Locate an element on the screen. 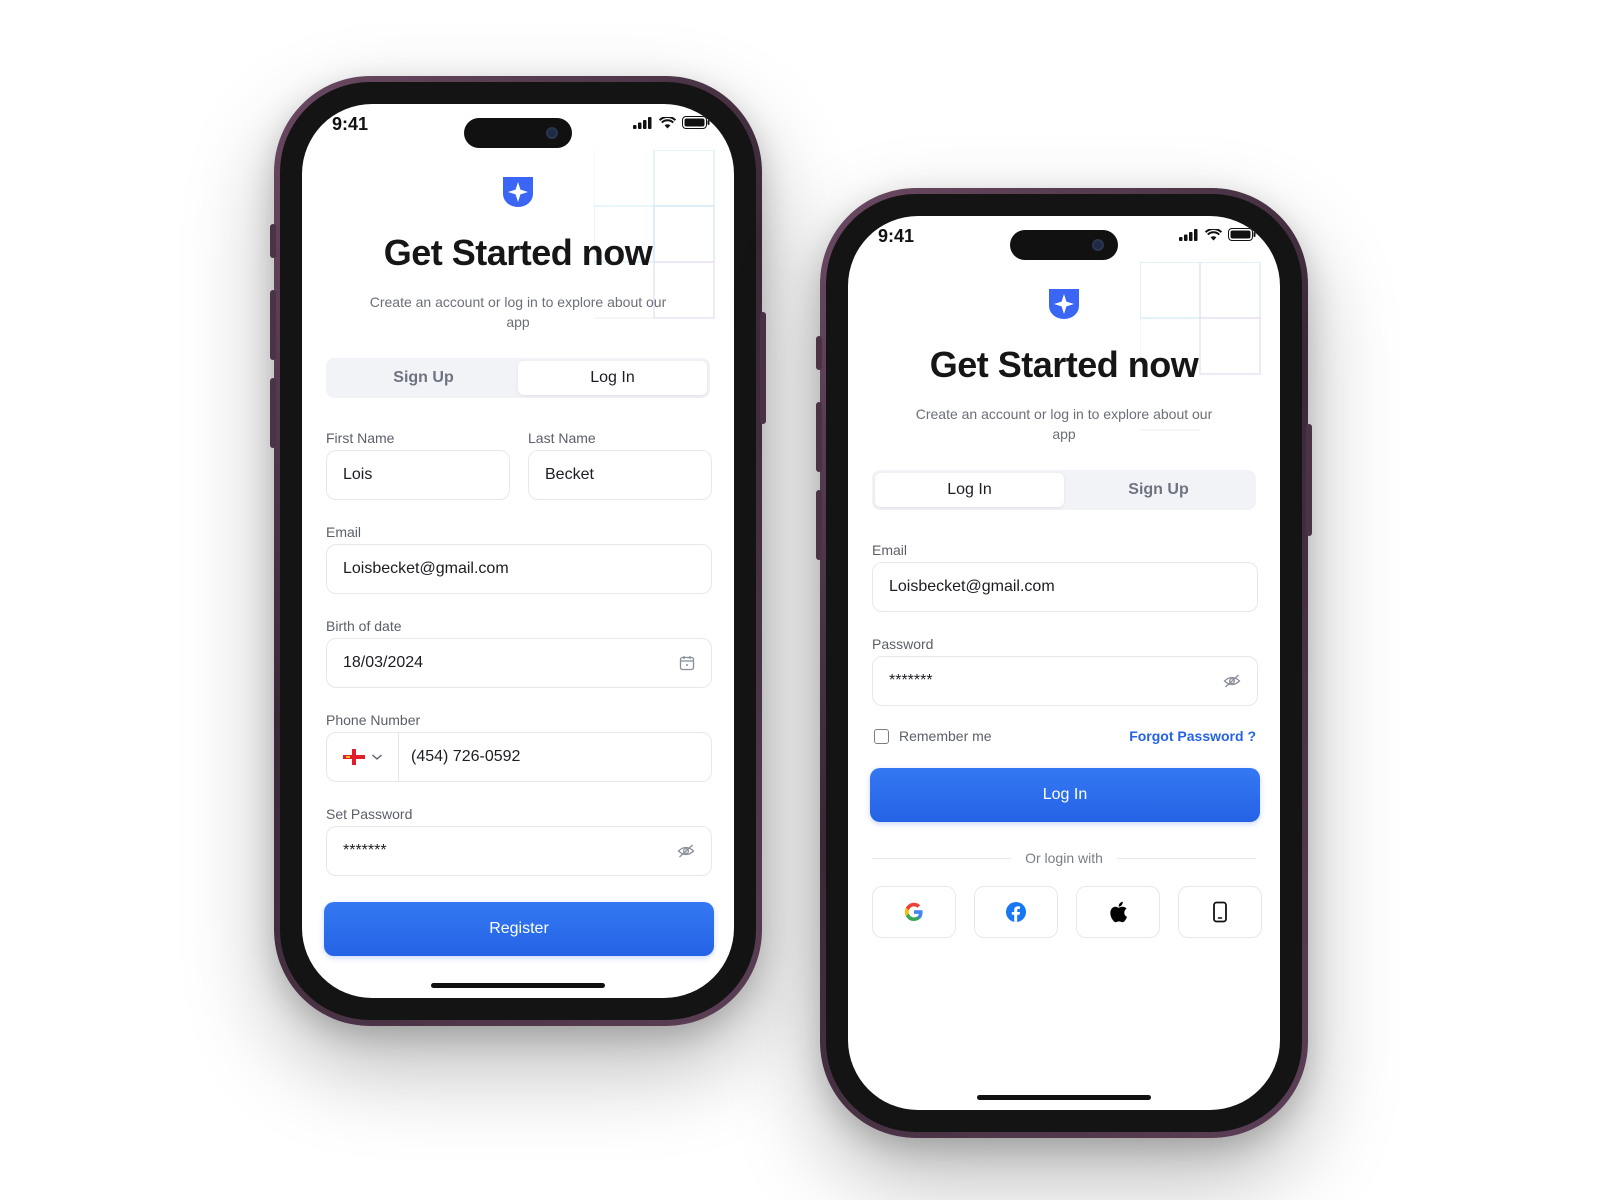 This screenshot has height=1200, width=1600. remember-me: Remember me is located at coordinates (933, 736).